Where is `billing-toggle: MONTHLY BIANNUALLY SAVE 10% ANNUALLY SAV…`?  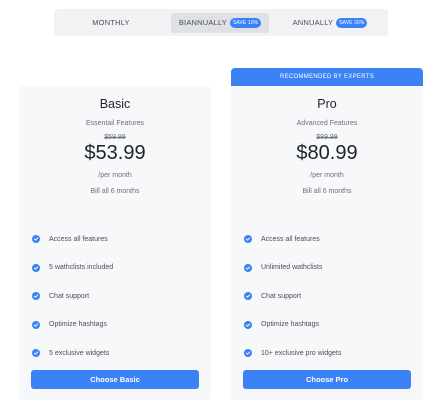 billing-toggle: MONTHLY BIANNUALLY SAVE 10% ANNUALLY SAV… is located at coordinates (221, 22).